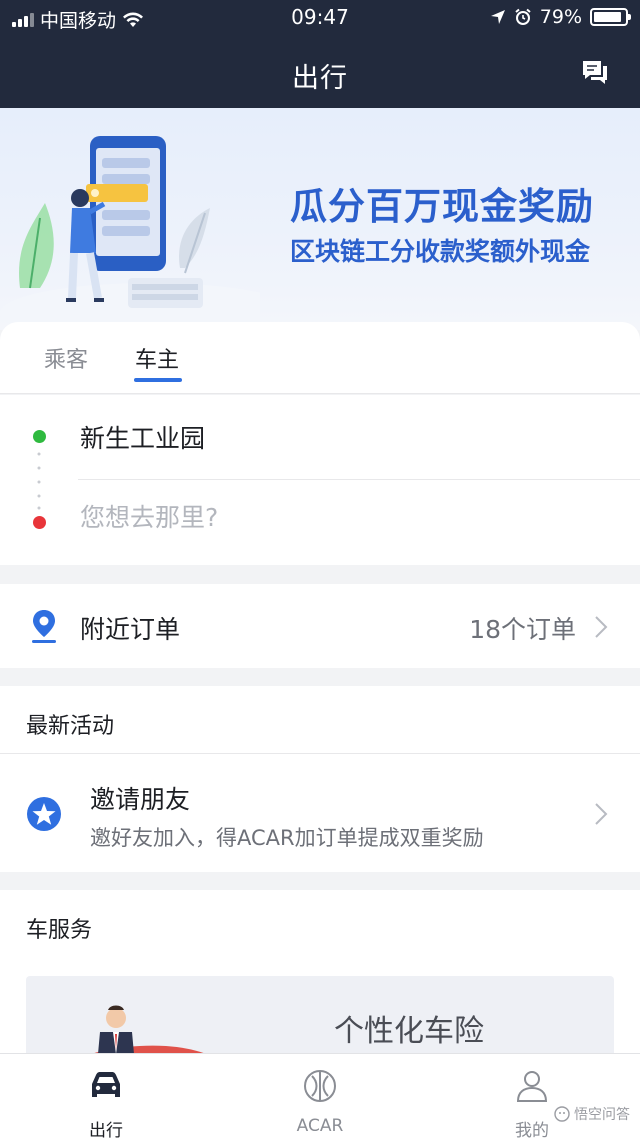 This screenshot has width=640, height=1138. I want to click on tabbar-label-acar: ACAR, so click(320, 1126).